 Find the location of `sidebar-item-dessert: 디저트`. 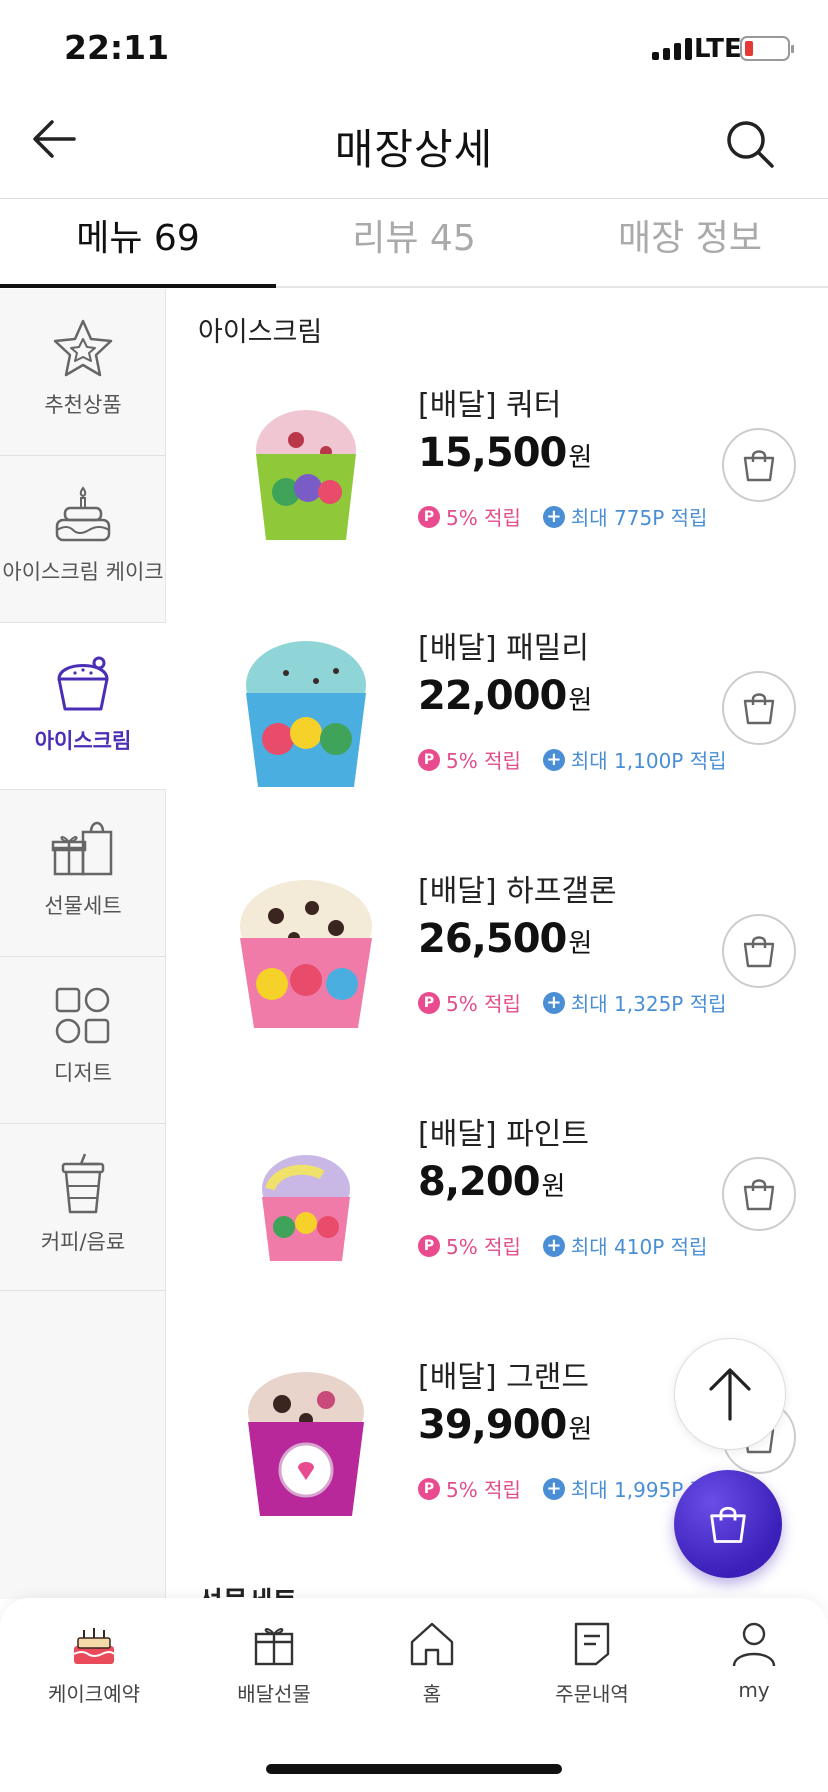

sidebar-item-dessert: 디저트 is located at coordinates (83, 1040).